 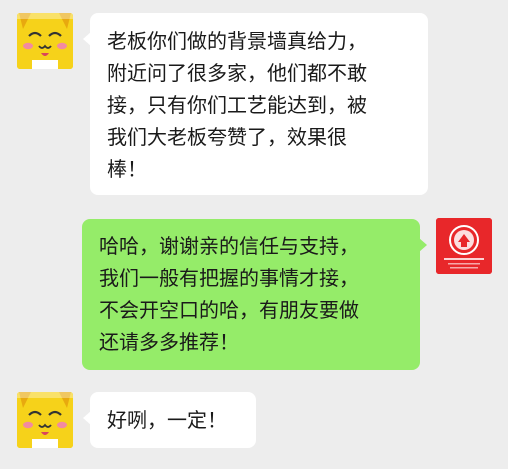 I want to click on my-avatar, so click(x=464, y=246).